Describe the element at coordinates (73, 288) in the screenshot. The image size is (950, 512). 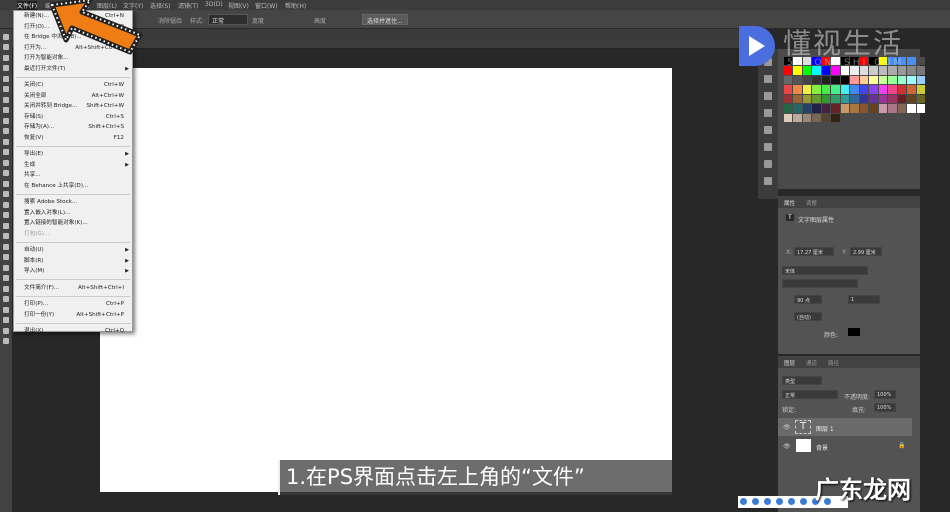
I see `file-menu-item: 文件简介(F)... Alt+Shift+Ctrl+I` at that location.